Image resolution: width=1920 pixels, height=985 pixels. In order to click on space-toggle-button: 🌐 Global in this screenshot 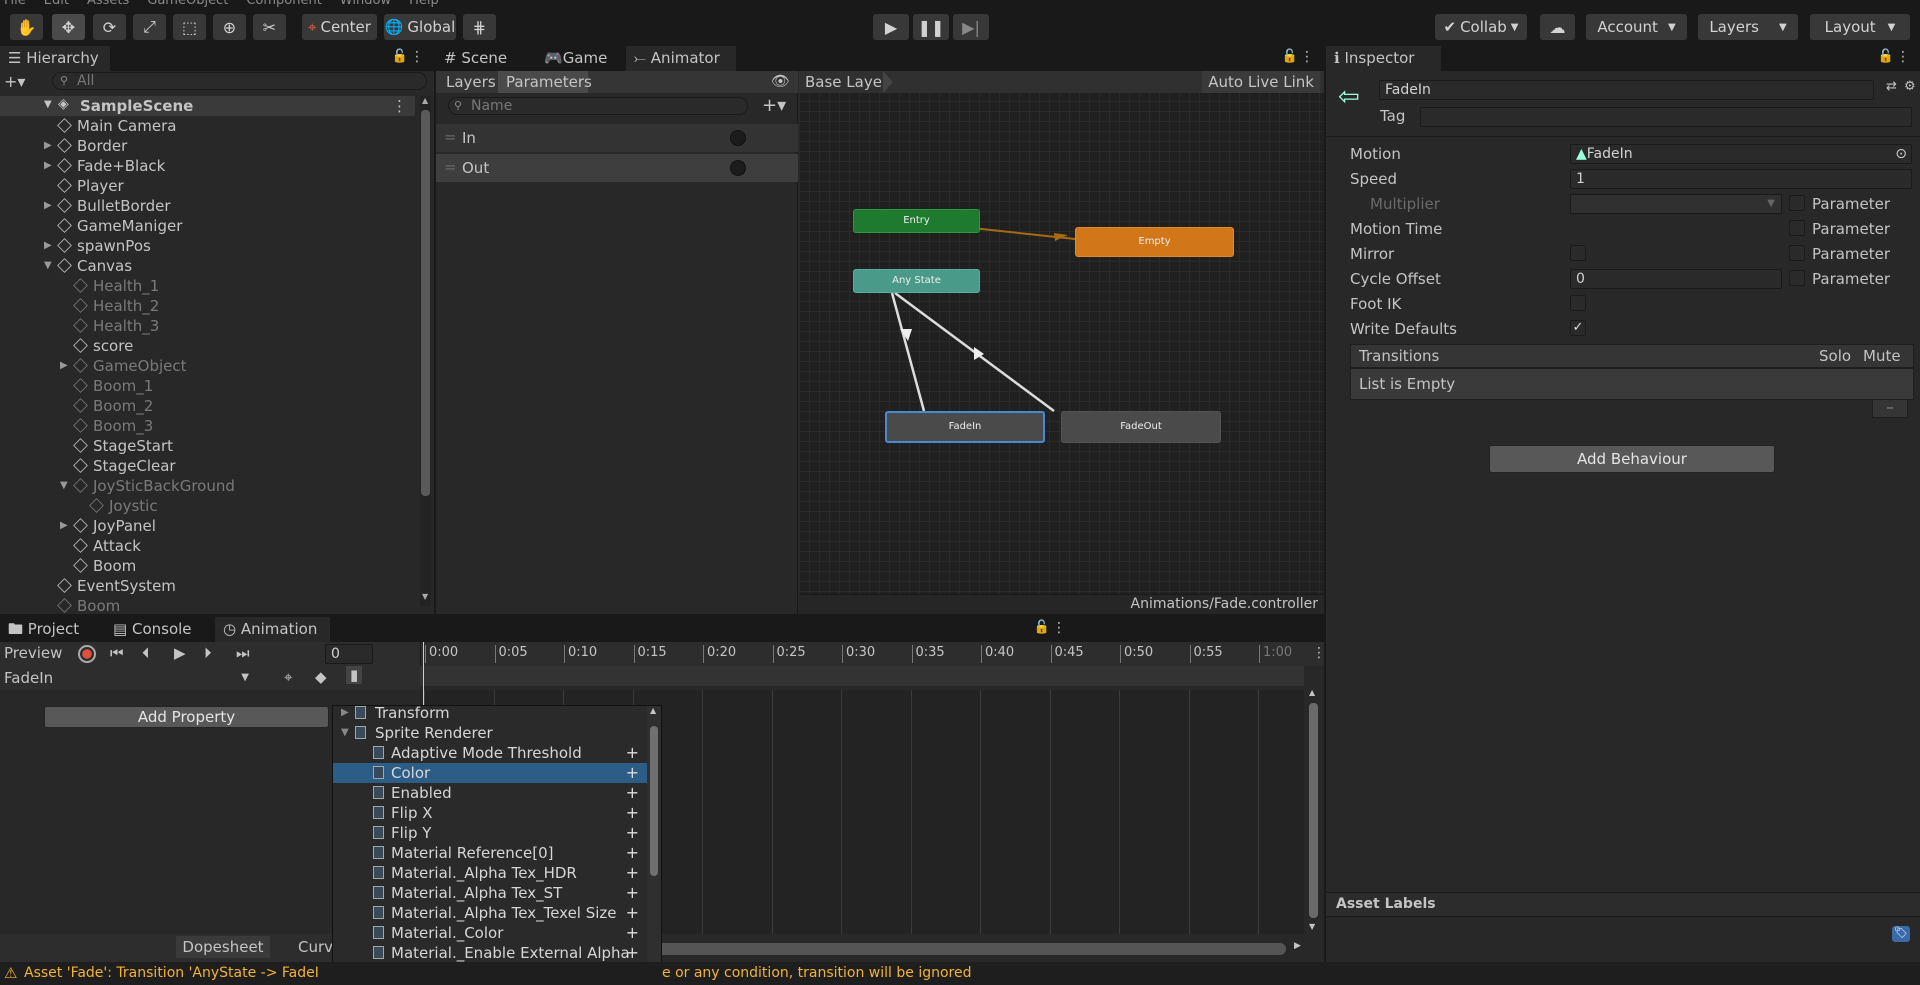, I will do `click(420, 27)`.